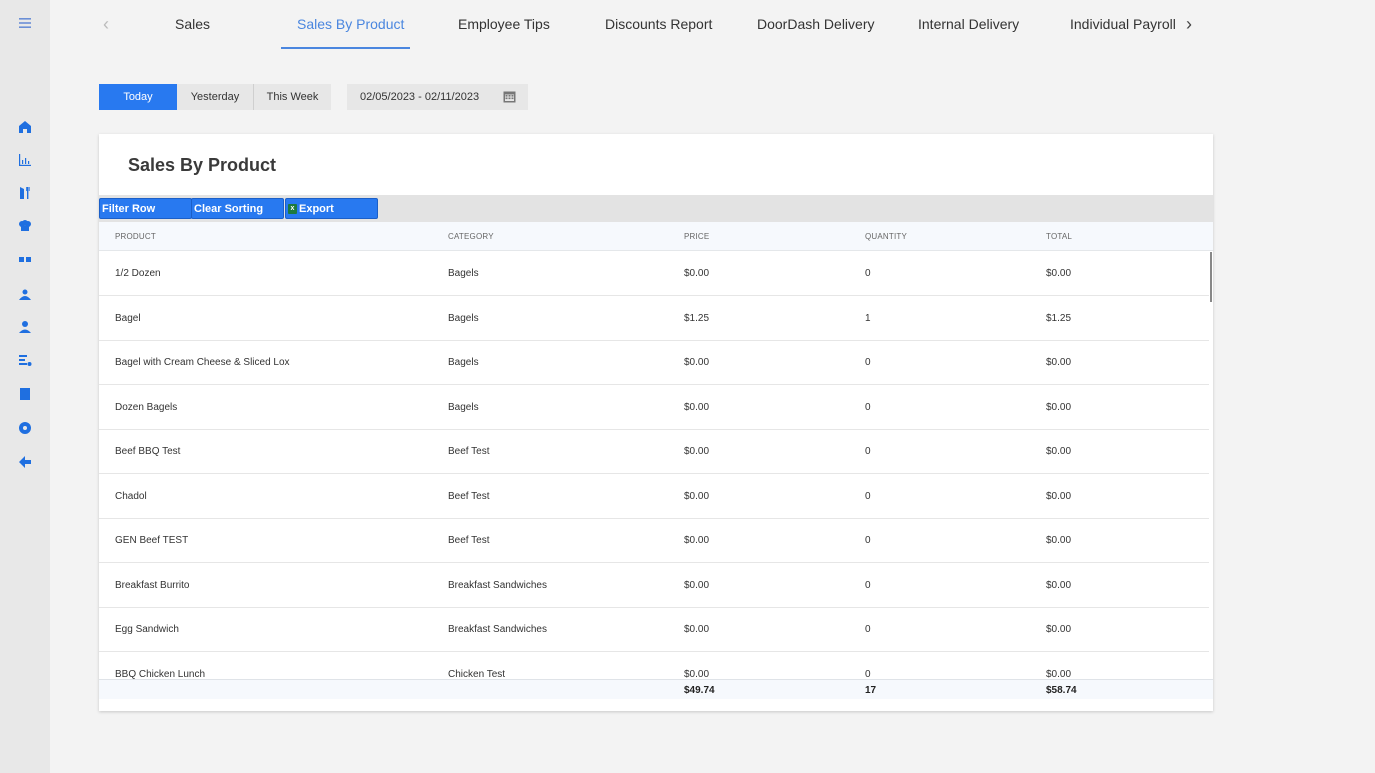  Describe the element at coordinates (292, 208) in the screenshot. I see `excel-icon: x` at that location.